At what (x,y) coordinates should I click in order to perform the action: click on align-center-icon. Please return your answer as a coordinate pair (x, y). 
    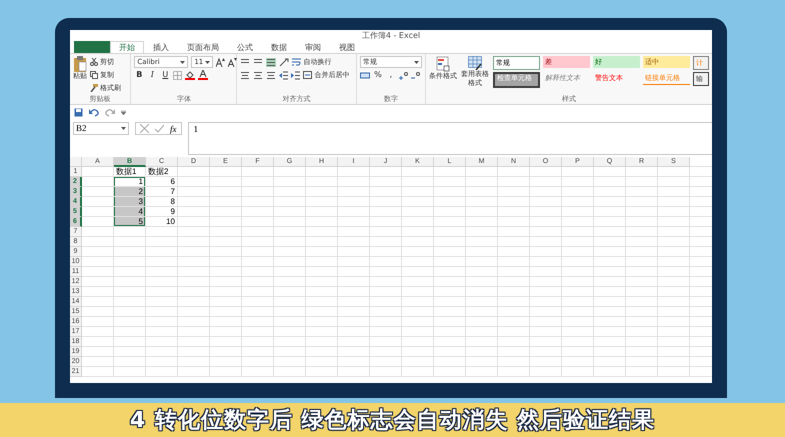
    Looking at the image, I should click on (258, 75).